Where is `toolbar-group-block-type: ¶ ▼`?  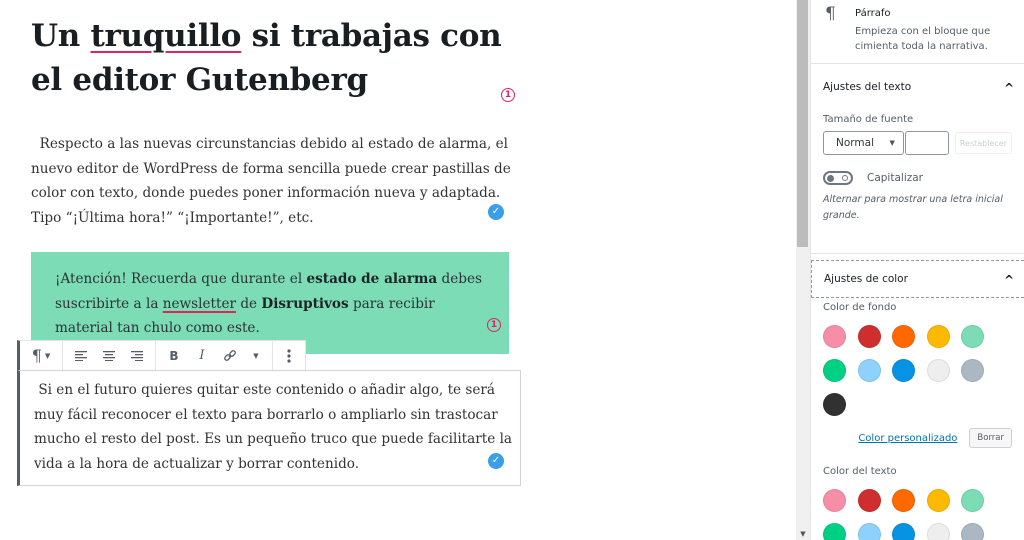
toolbar-group-block-type: ¶ ▼ is located at coordinates (41, 355).